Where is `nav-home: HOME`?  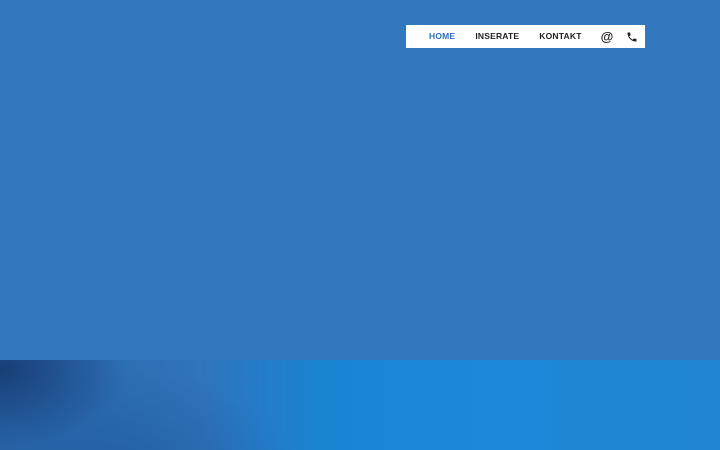
nav-home: HOME is located at coordinates (442, 36).